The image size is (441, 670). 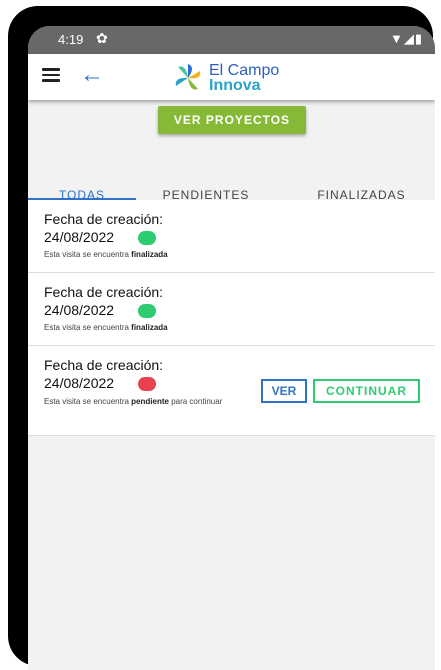 What do you see at coordinates (71, 39) in the screenshot?
I see `status-time: 4:19` at bounding box center [71, 39].